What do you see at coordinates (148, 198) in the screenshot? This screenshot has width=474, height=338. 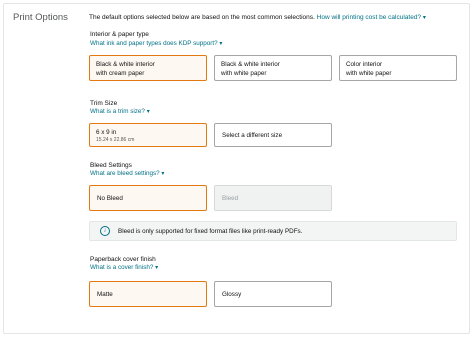 I see `bleed-option-no-bleed: No Bleed` at bounding box center [148, 198].